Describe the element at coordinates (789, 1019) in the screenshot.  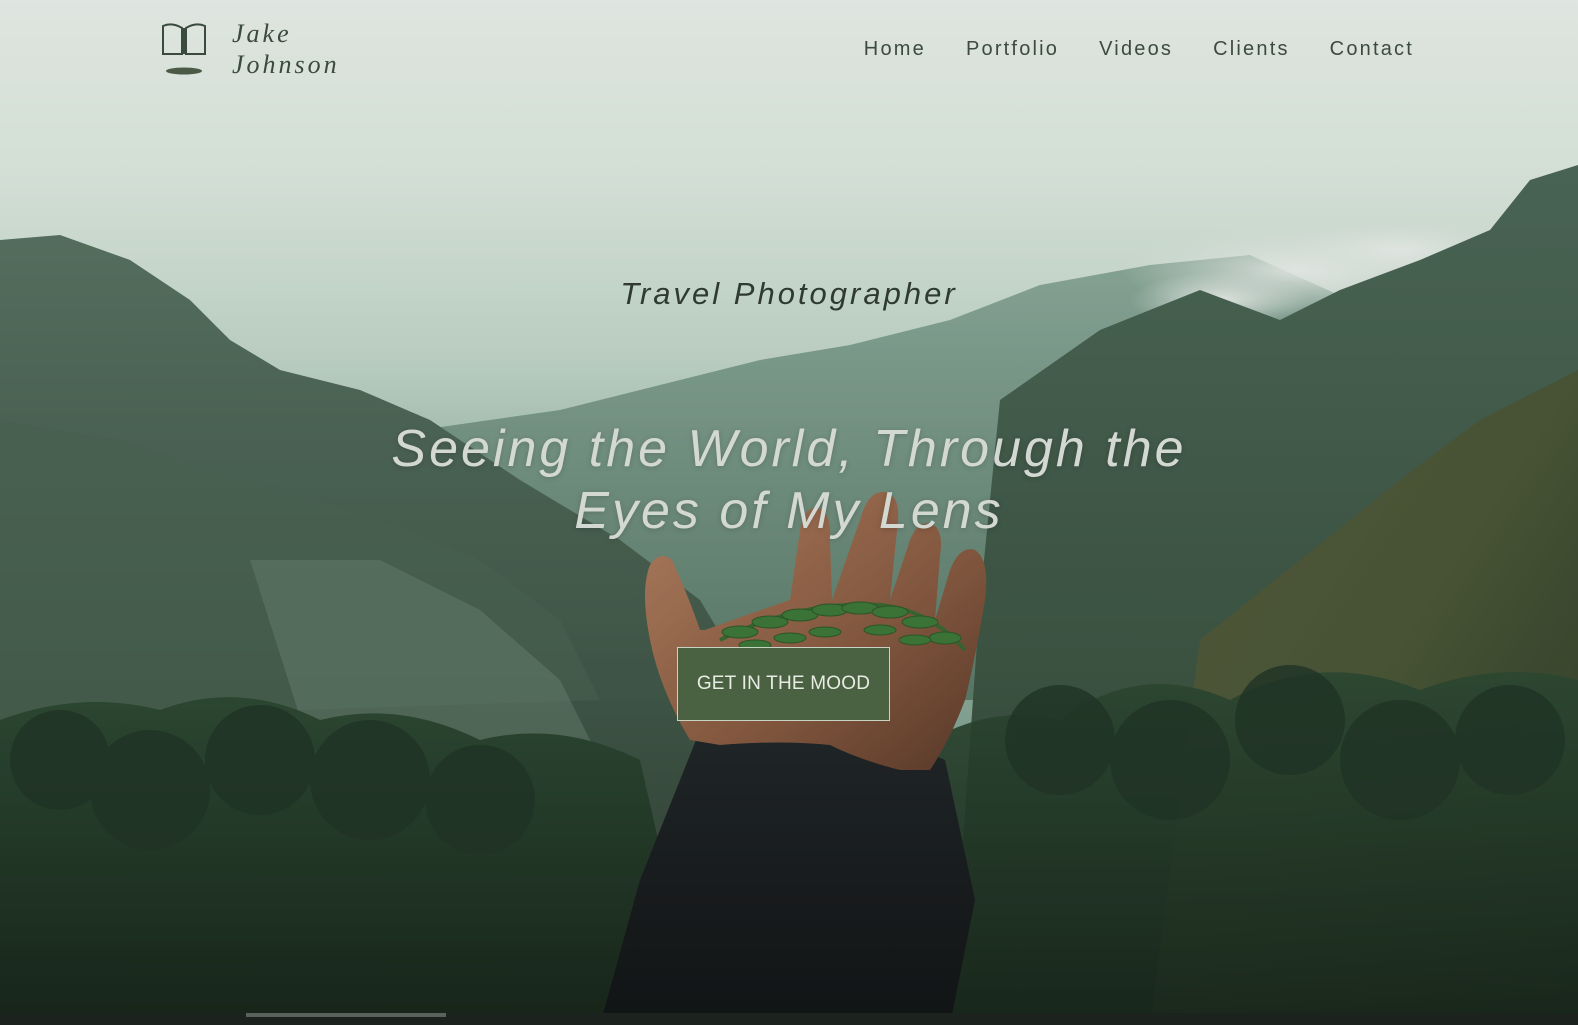
I see `horizontal-scrollbar` at that location.